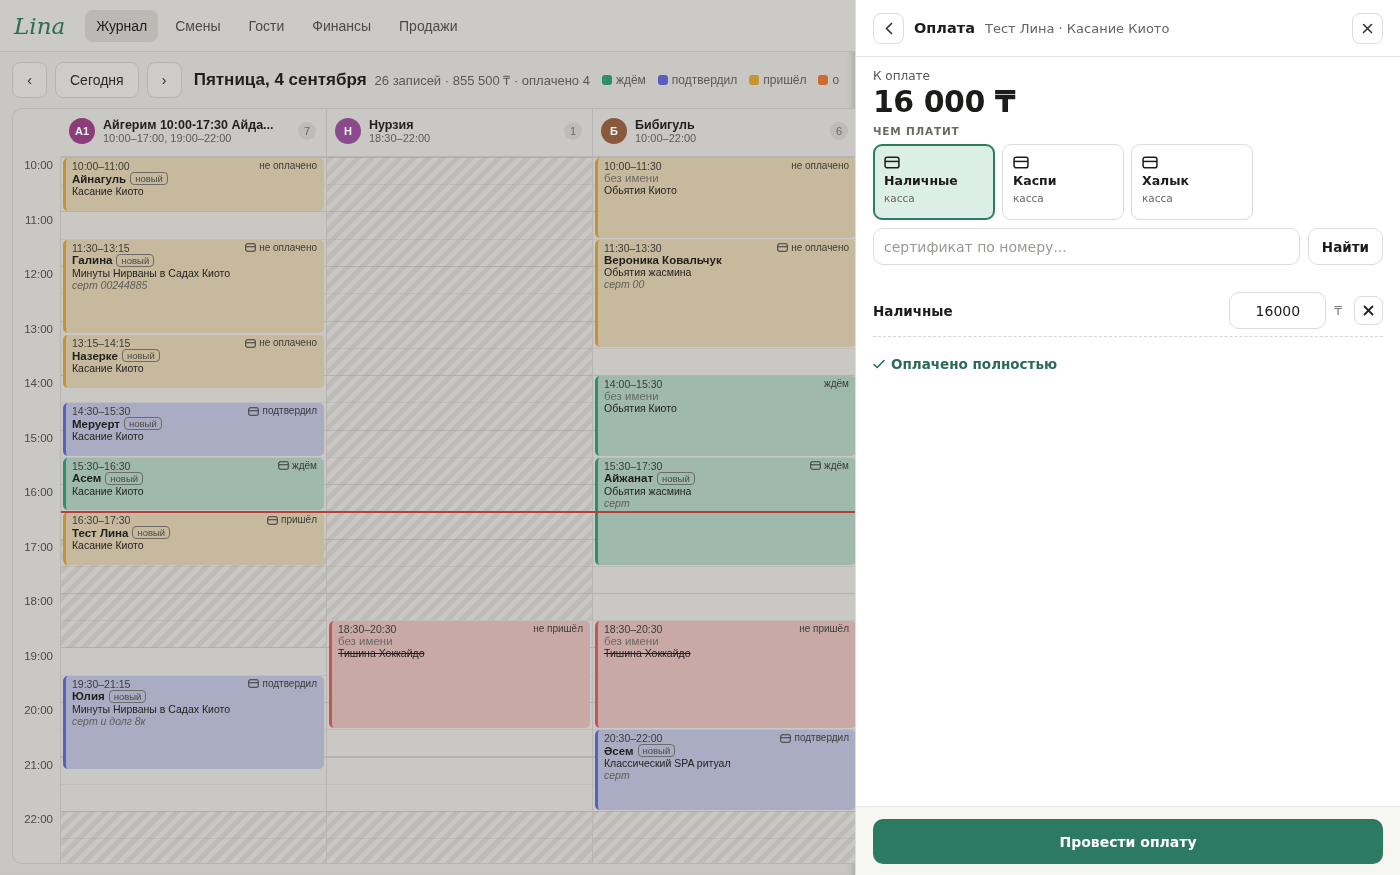  I want to click on appointment-card: 15:30–16:30 ждём Асем новый Касание Киото, so click(193, 484).